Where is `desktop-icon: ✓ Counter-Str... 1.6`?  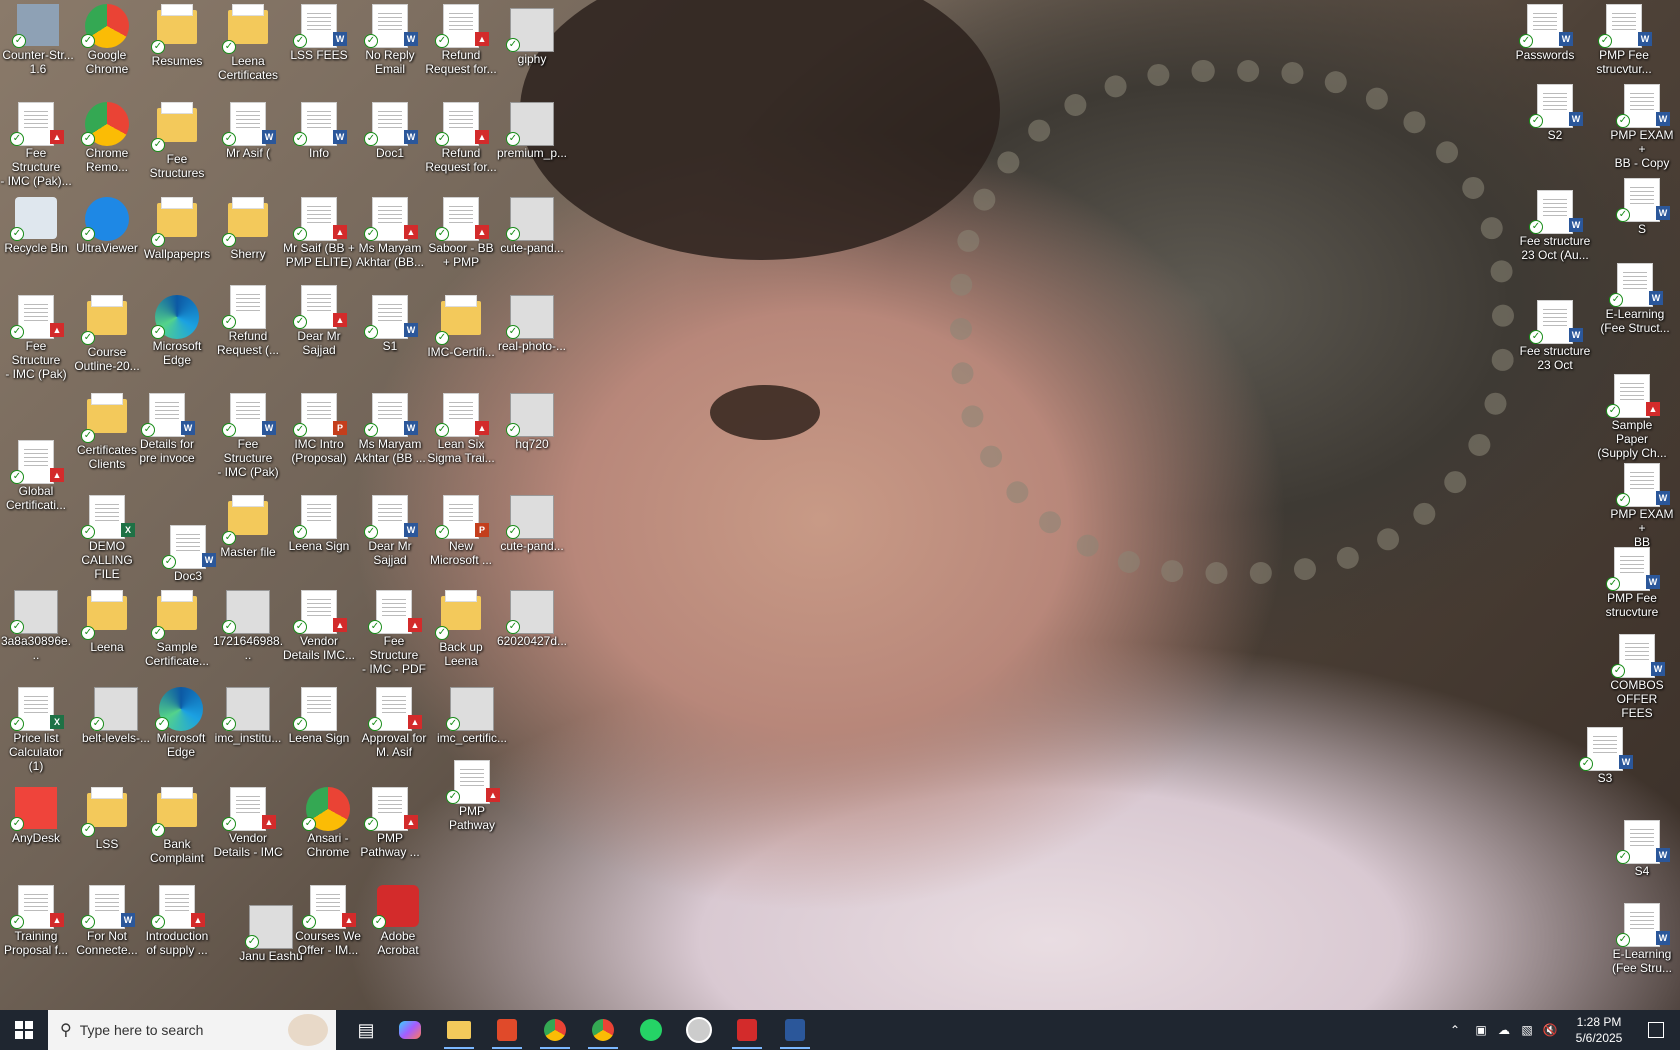 desktop-icon: ✓ Counter-Str... 1.6 is located at coordinates (38, 40).